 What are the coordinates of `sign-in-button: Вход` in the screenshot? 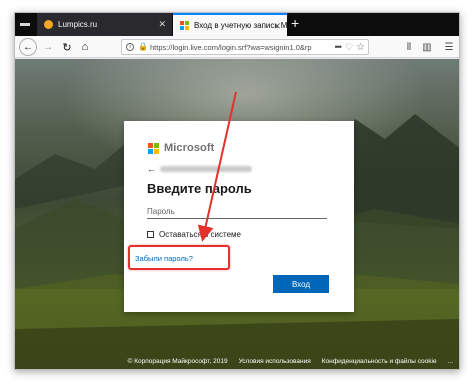 It's located at (301, 284).